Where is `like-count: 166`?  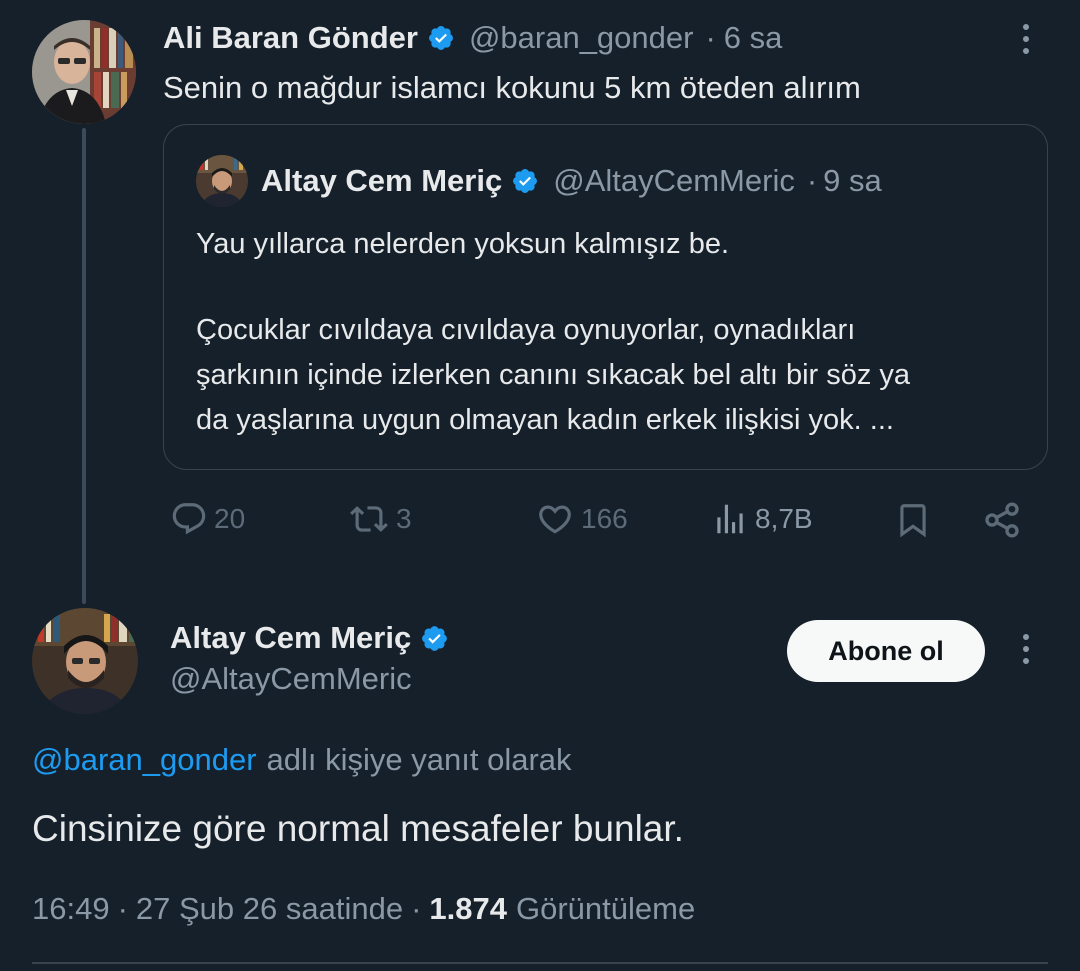 like-count: 166 is located at coordinates (604, 518).